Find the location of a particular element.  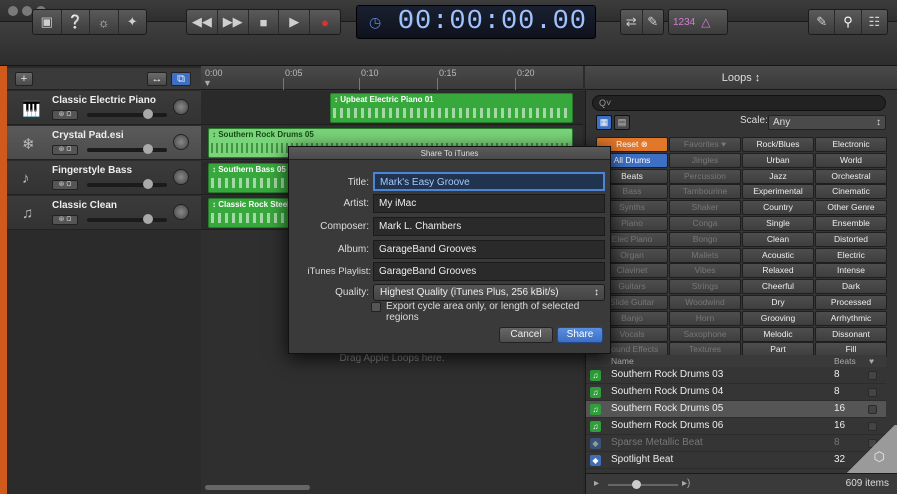

region: ↕ Upbeat Electric Piano 01 is located at coordinates (451, 108).